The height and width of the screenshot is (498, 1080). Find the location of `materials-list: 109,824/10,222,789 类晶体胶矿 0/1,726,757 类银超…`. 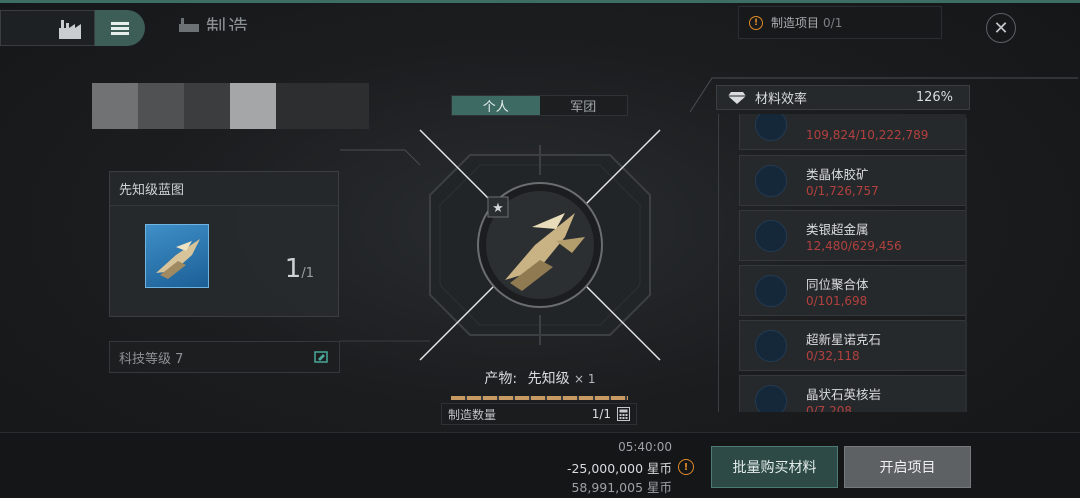

materials-list: 109,824/10,222,789 类晶体胶矿 0/1,726,757 类银超… is located at coordinates (842, 263).